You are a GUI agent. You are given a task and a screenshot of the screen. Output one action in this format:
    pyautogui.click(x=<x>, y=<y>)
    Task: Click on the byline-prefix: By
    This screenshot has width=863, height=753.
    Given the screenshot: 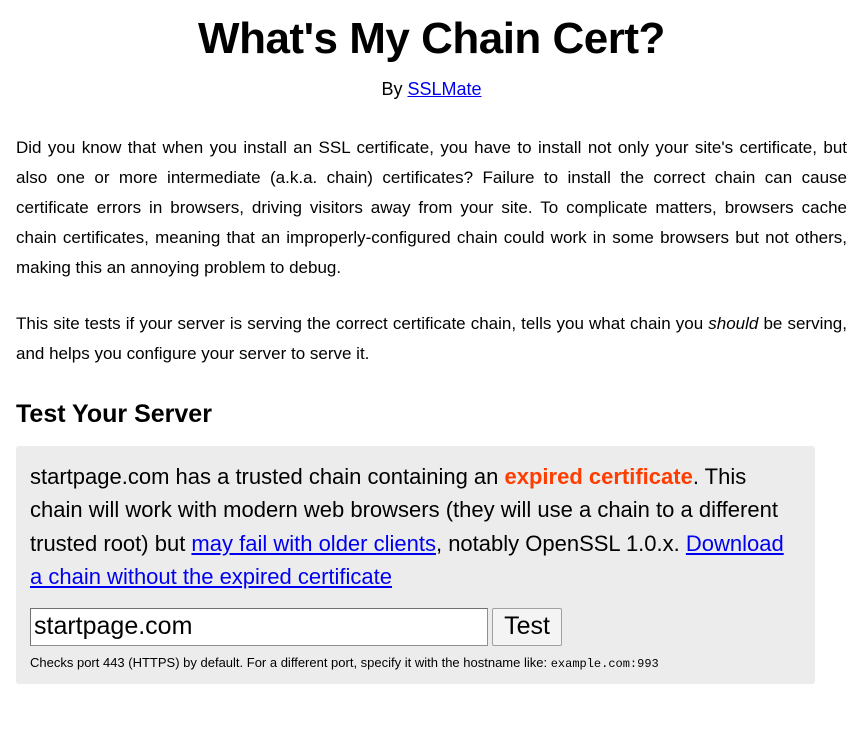 What is the action you would take?
    pyautogui.click(x=394, y=88)
    